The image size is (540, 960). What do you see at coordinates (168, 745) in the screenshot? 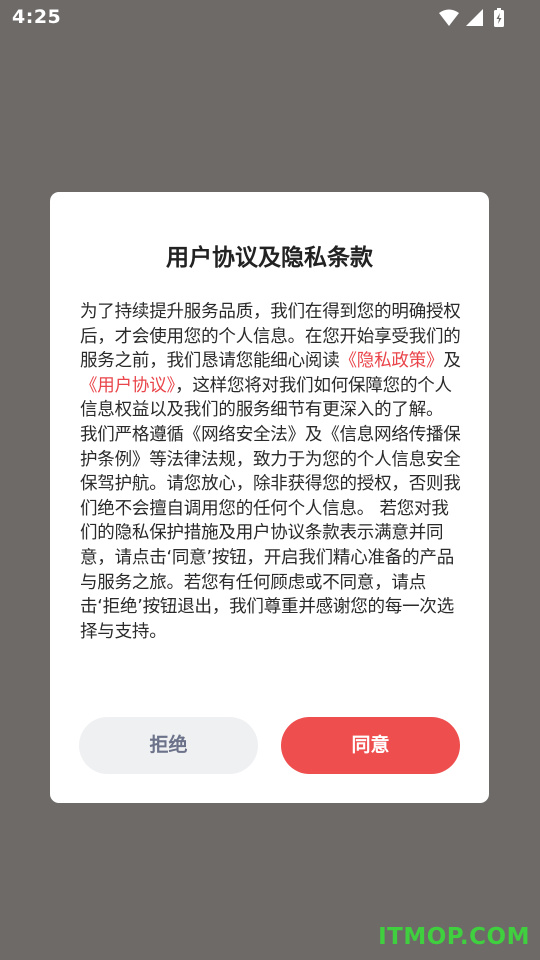
I see `decline-button: 拒绝` at bounding box center [168, 745].